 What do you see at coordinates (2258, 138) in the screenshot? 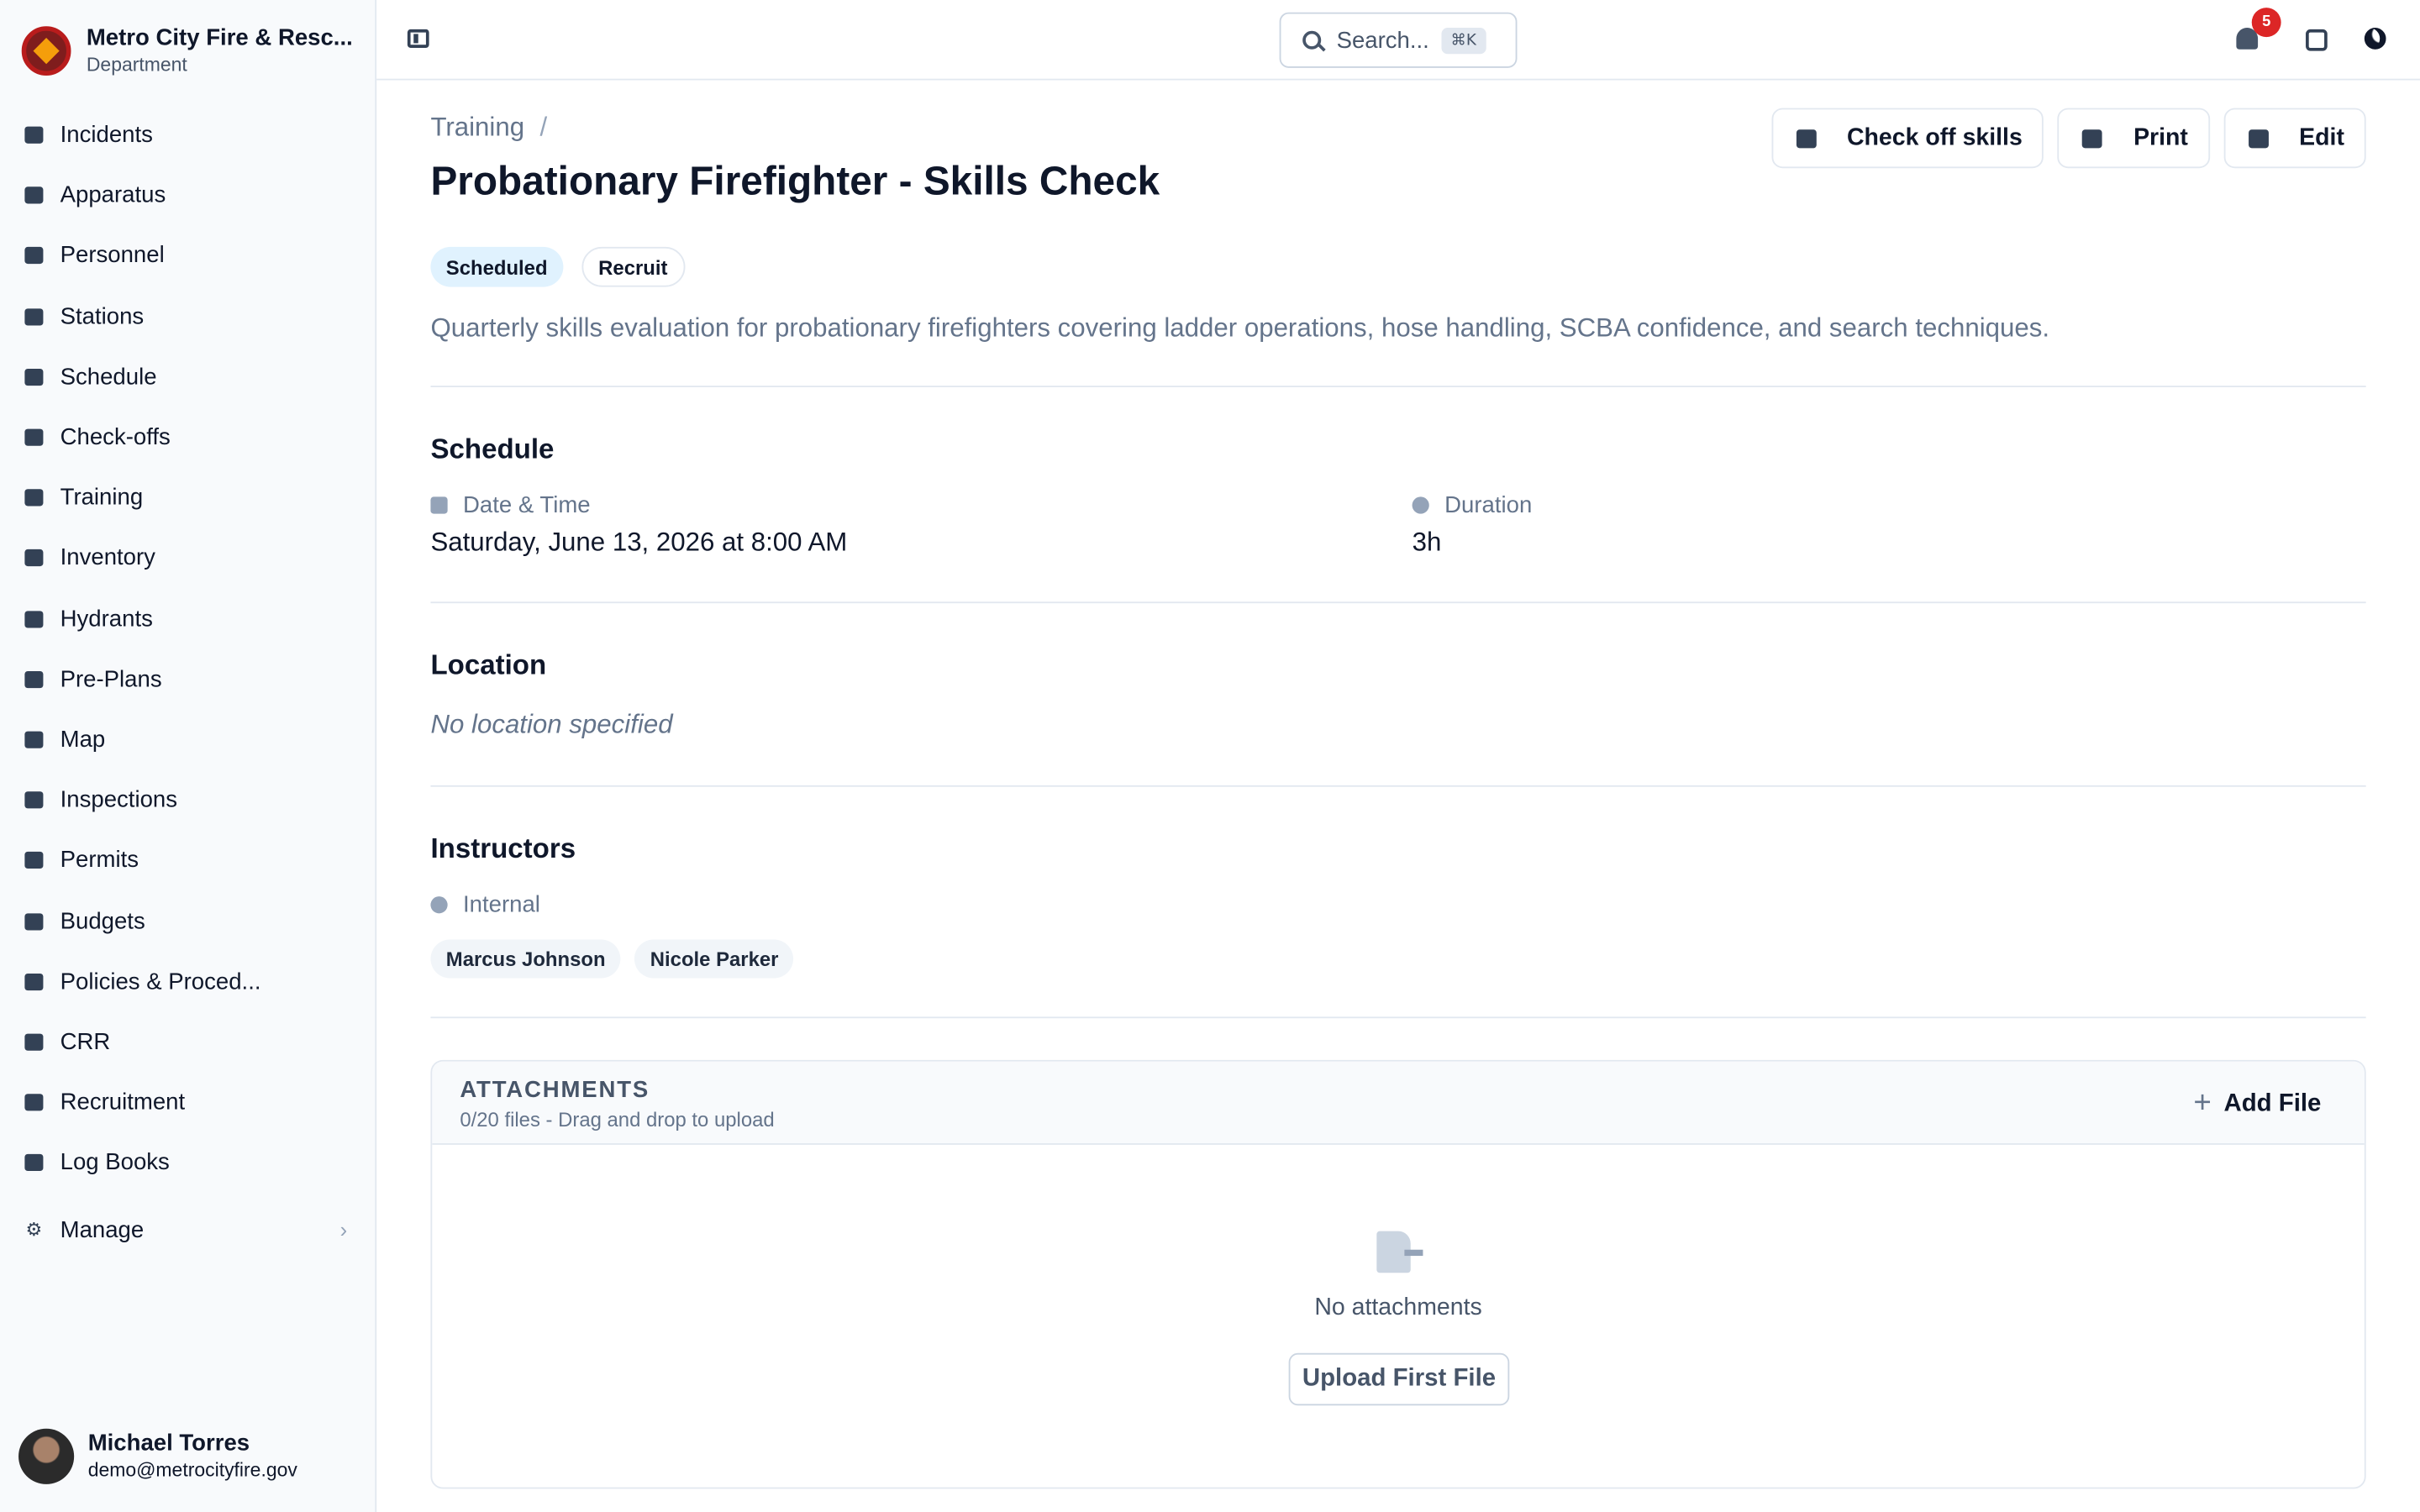
I see `edit-icon` at bounding box center [2258, 138].